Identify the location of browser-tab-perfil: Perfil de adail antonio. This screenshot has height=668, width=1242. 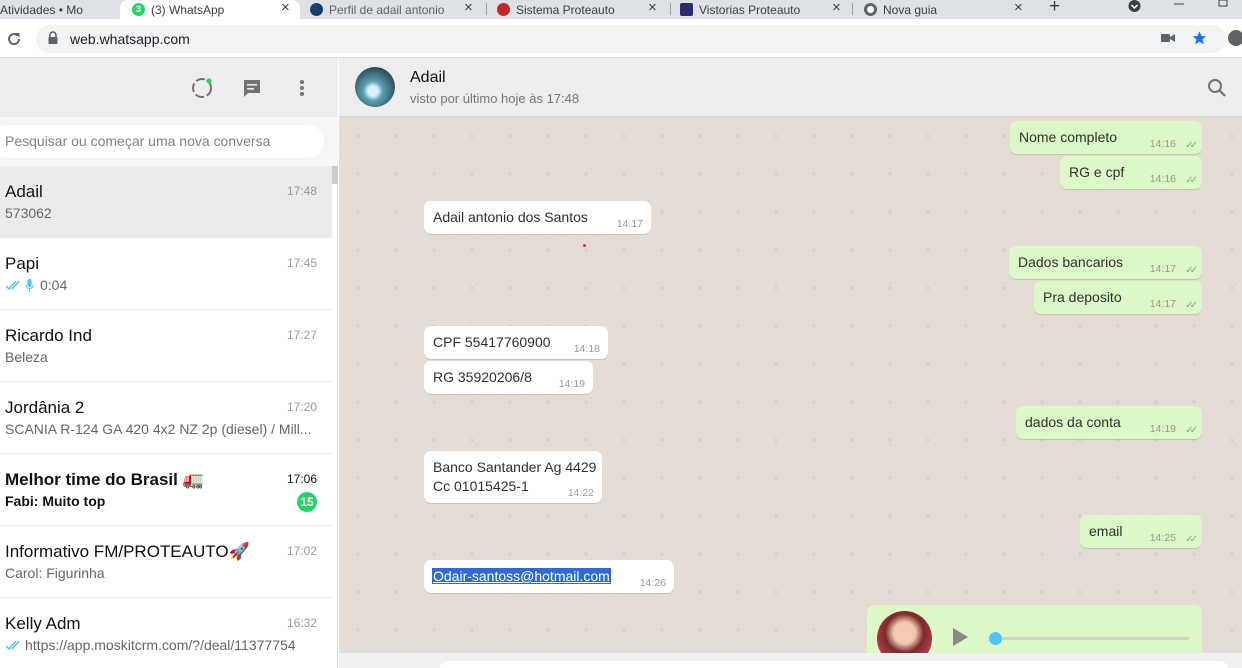
(385, 9).